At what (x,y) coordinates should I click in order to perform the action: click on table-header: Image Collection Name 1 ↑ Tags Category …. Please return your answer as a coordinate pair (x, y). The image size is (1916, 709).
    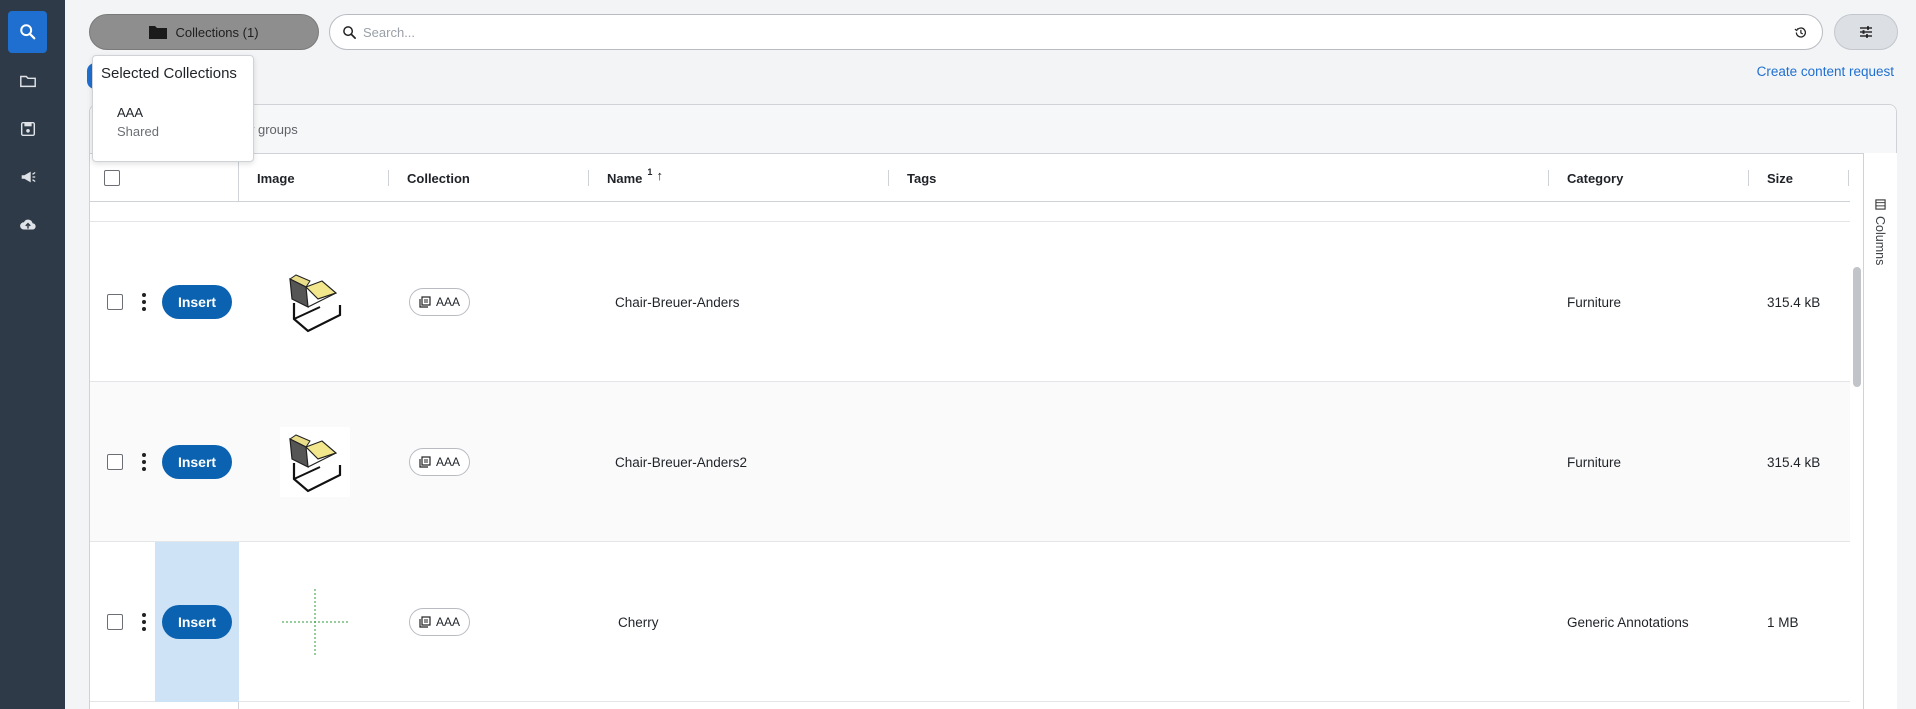
    Looking at the image, I should click on (970, 178).